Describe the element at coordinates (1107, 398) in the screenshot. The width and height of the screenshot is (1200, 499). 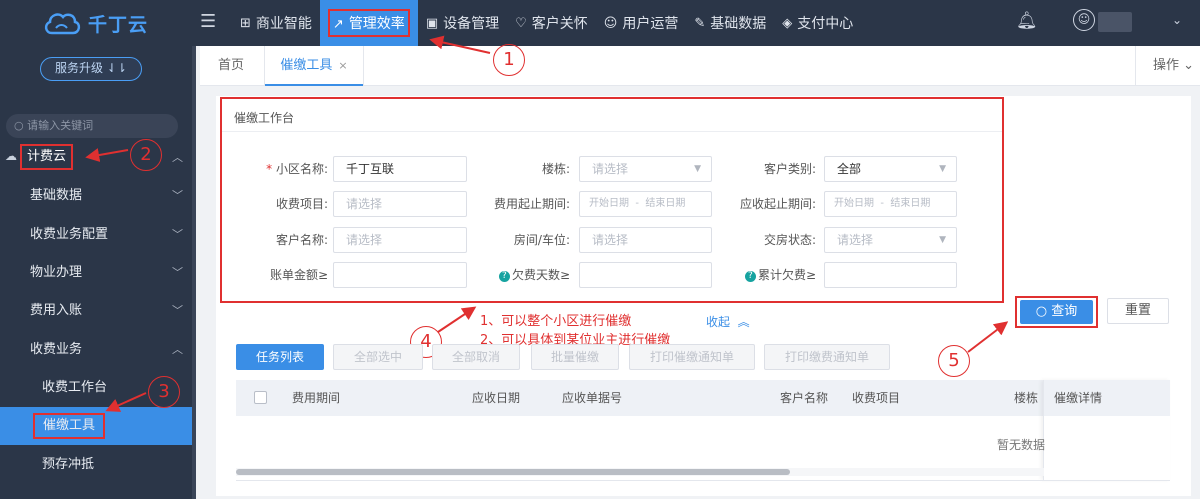
I see `column-reminder-detail: 催缴详情` at that location.